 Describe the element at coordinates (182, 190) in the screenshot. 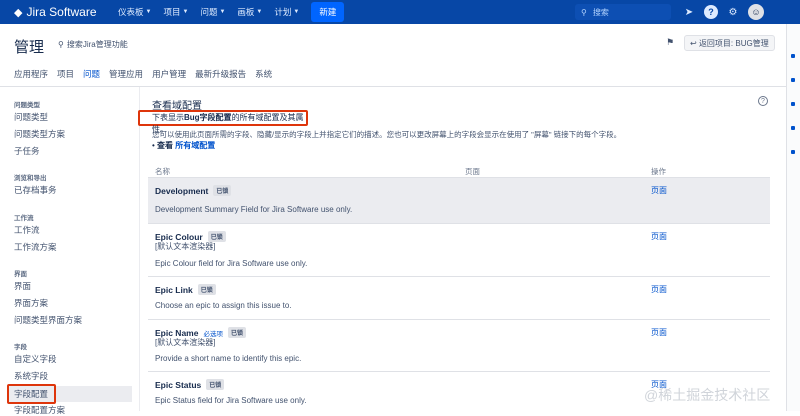

I see `field-name-text: Development` at that location.